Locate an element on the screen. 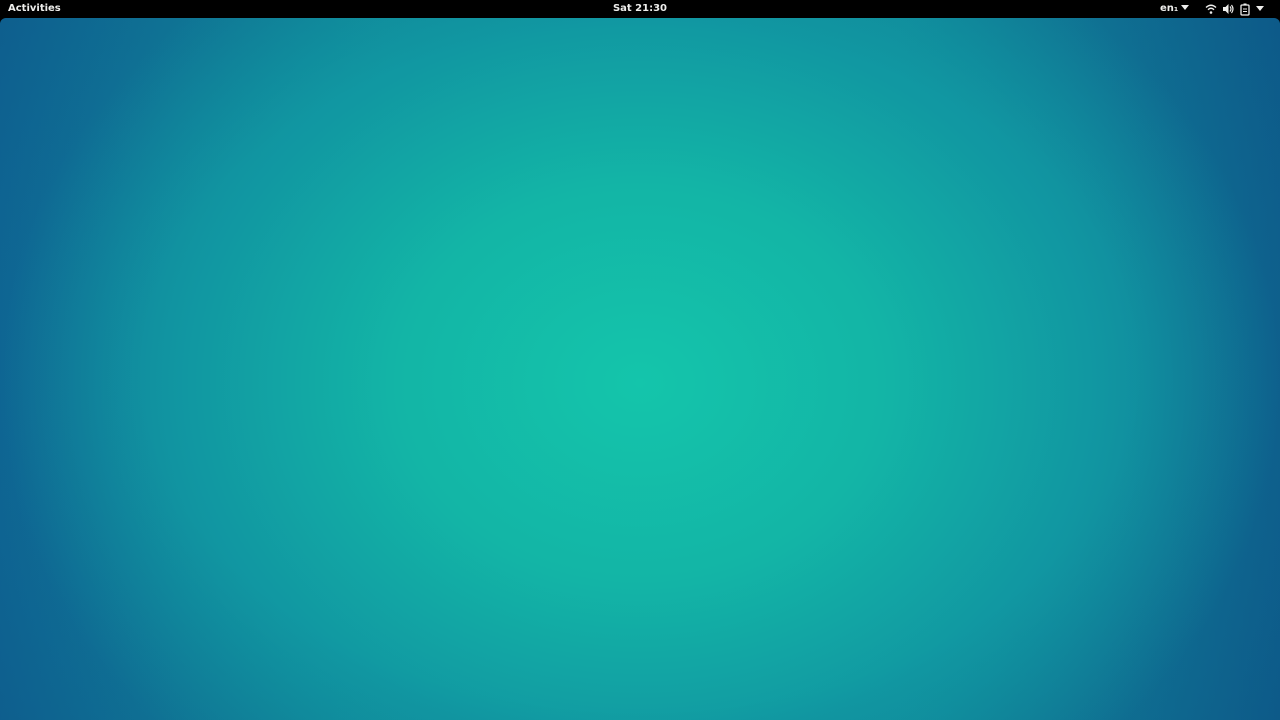  top-bar: Activities Sat 21:30 en₁ is located at coordinates (640, 9).